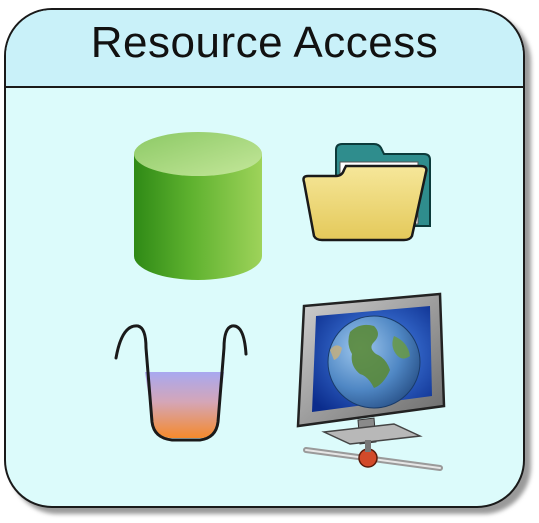 This screenshot has width=539, height=523. I want to click on panel-header: Resource Access, so click(264, 49).